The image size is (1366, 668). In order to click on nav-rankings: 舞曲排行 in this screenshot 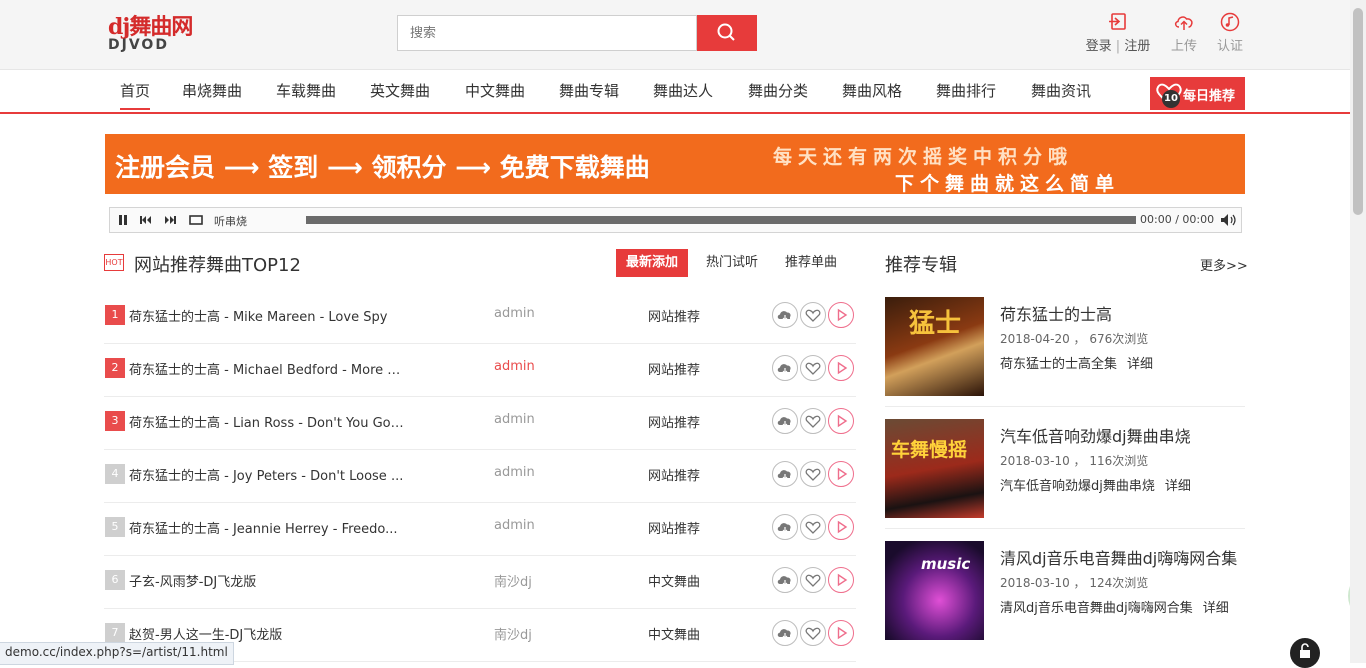, I will do `click(966, 90)`.